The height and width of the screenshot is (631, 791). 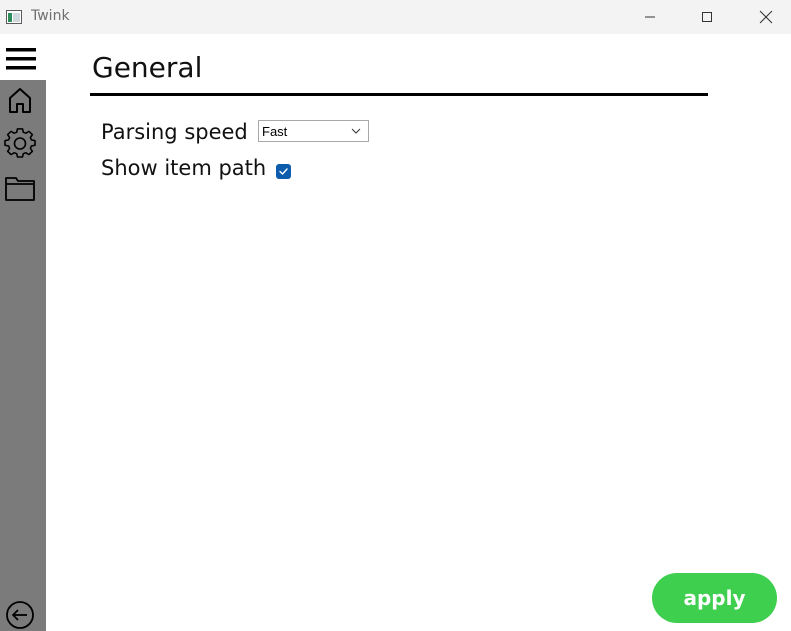 I want to click on maximize-button, so click(x=707, y=17).